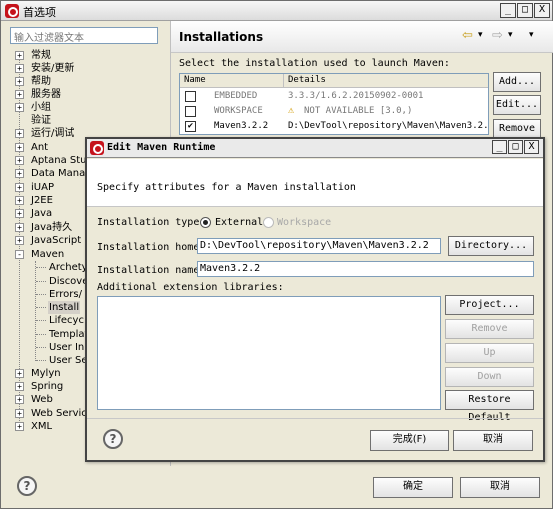  What do you see at coordinates (113, 439) in the screenshot?
I see `dialog-help-icon: ?` at bounding box center [113, 439].